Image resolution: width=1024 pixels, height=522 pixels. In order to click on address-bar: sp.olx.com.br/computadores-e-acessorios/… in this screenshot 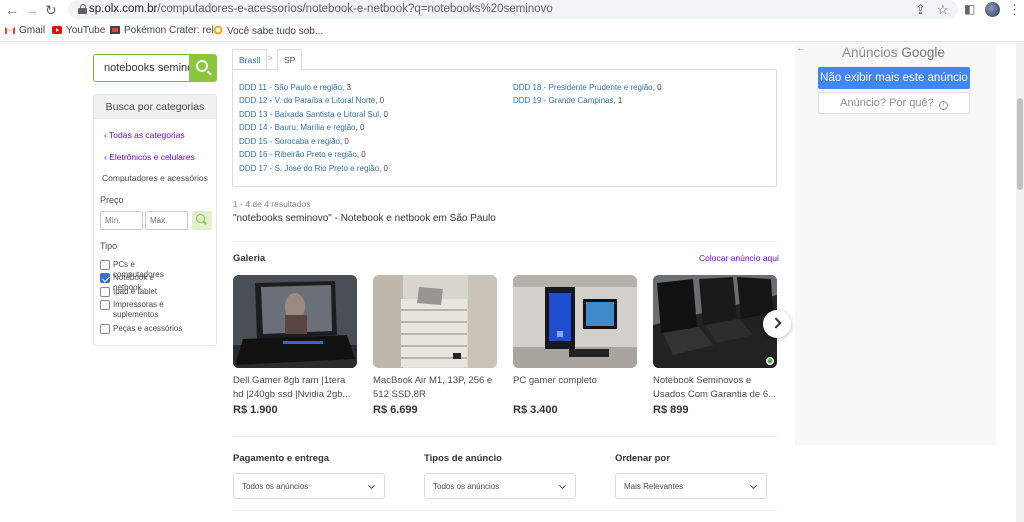, I will do `click(513, 9)`.